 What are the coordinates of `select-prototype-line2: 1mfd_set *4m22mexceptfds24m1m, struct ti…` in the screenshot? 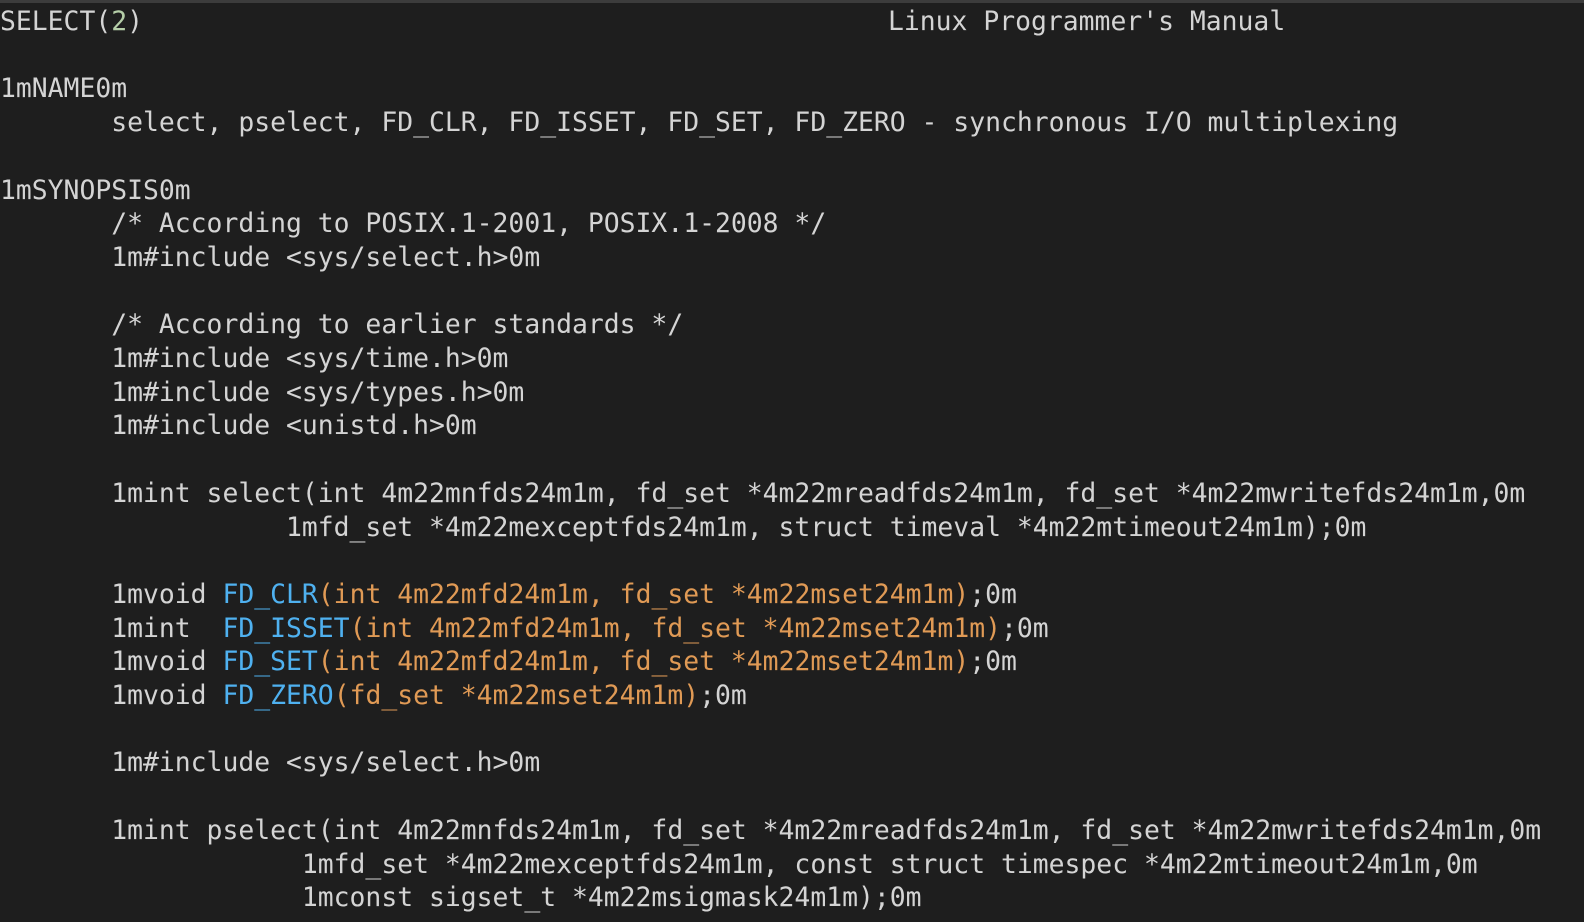 It's located at (683, 527).